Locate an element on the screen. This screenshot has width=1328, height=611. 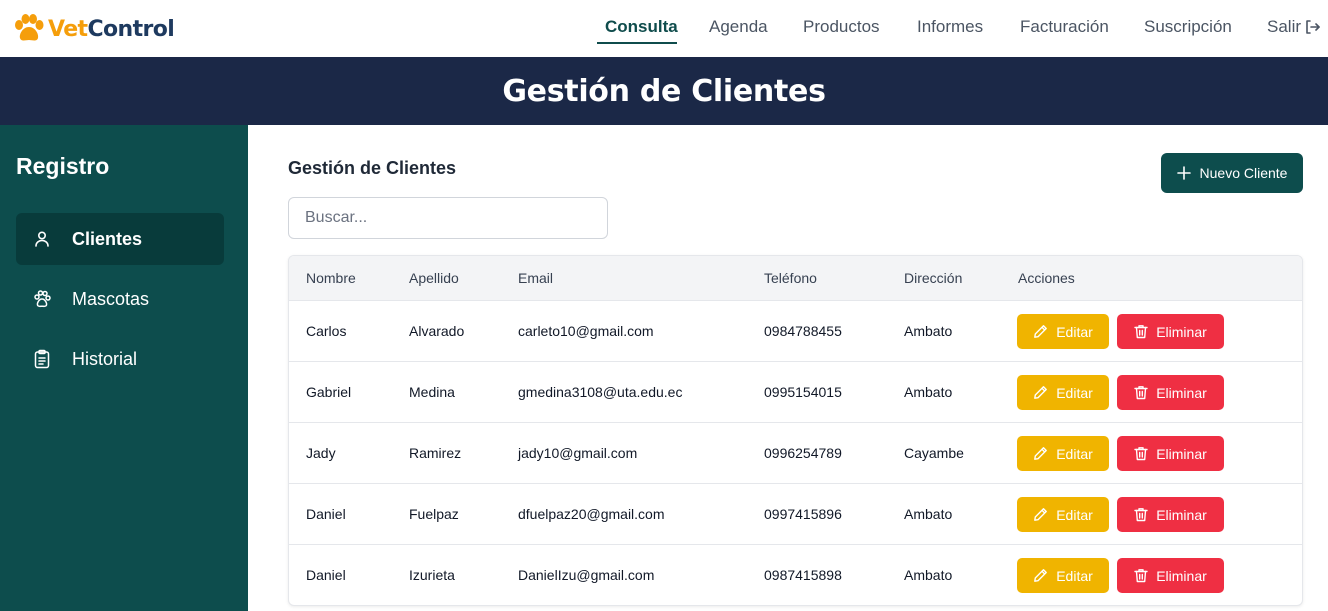
logo-text-part1: Vet is located at coordinates (68, 29).